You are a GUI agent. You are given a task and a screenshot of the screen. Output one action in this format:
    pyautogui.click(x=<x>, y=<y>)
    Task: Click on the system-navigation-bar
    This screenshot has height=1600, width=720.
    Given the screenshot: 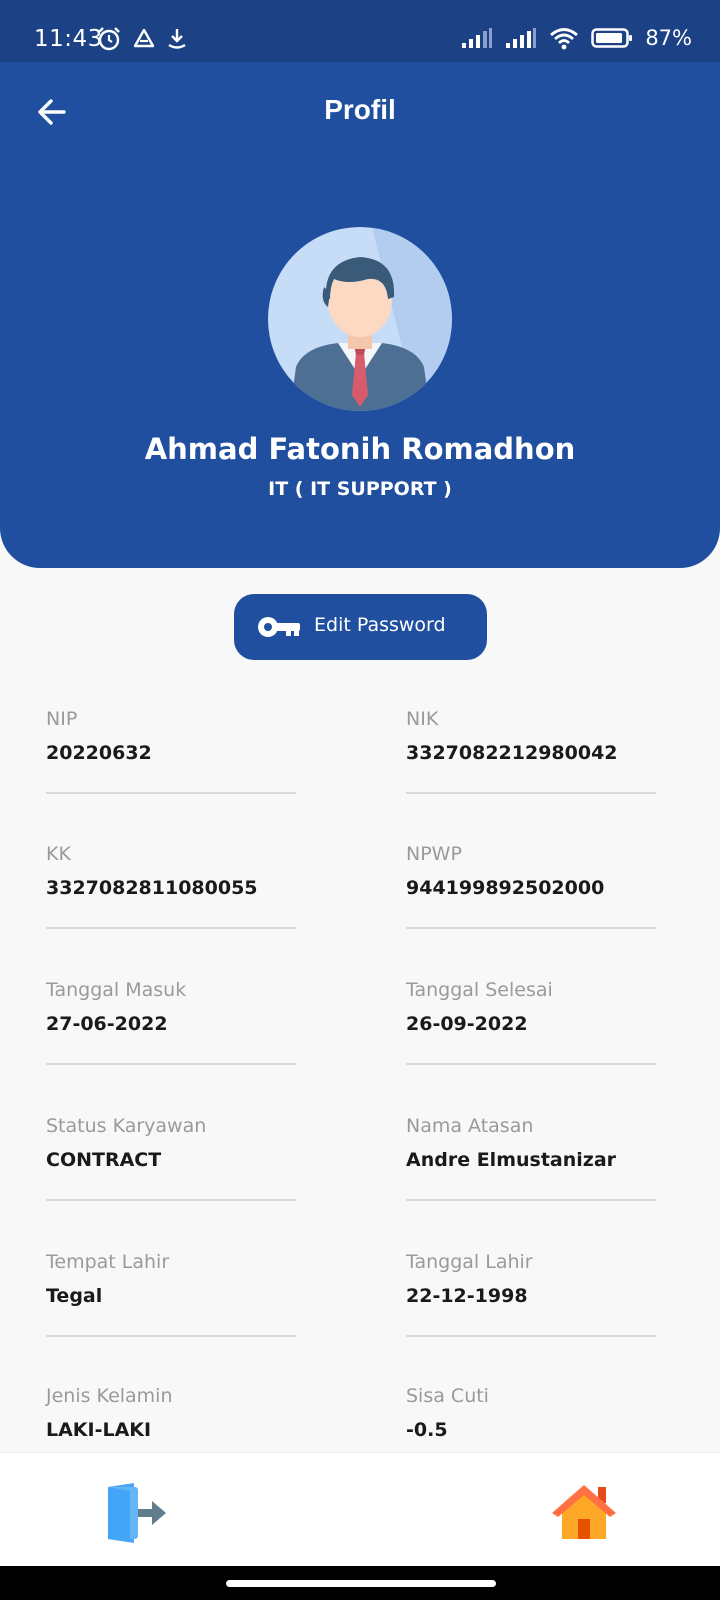 What is the action you would take?
    pyautogui.click(x=360, y=1583)
    